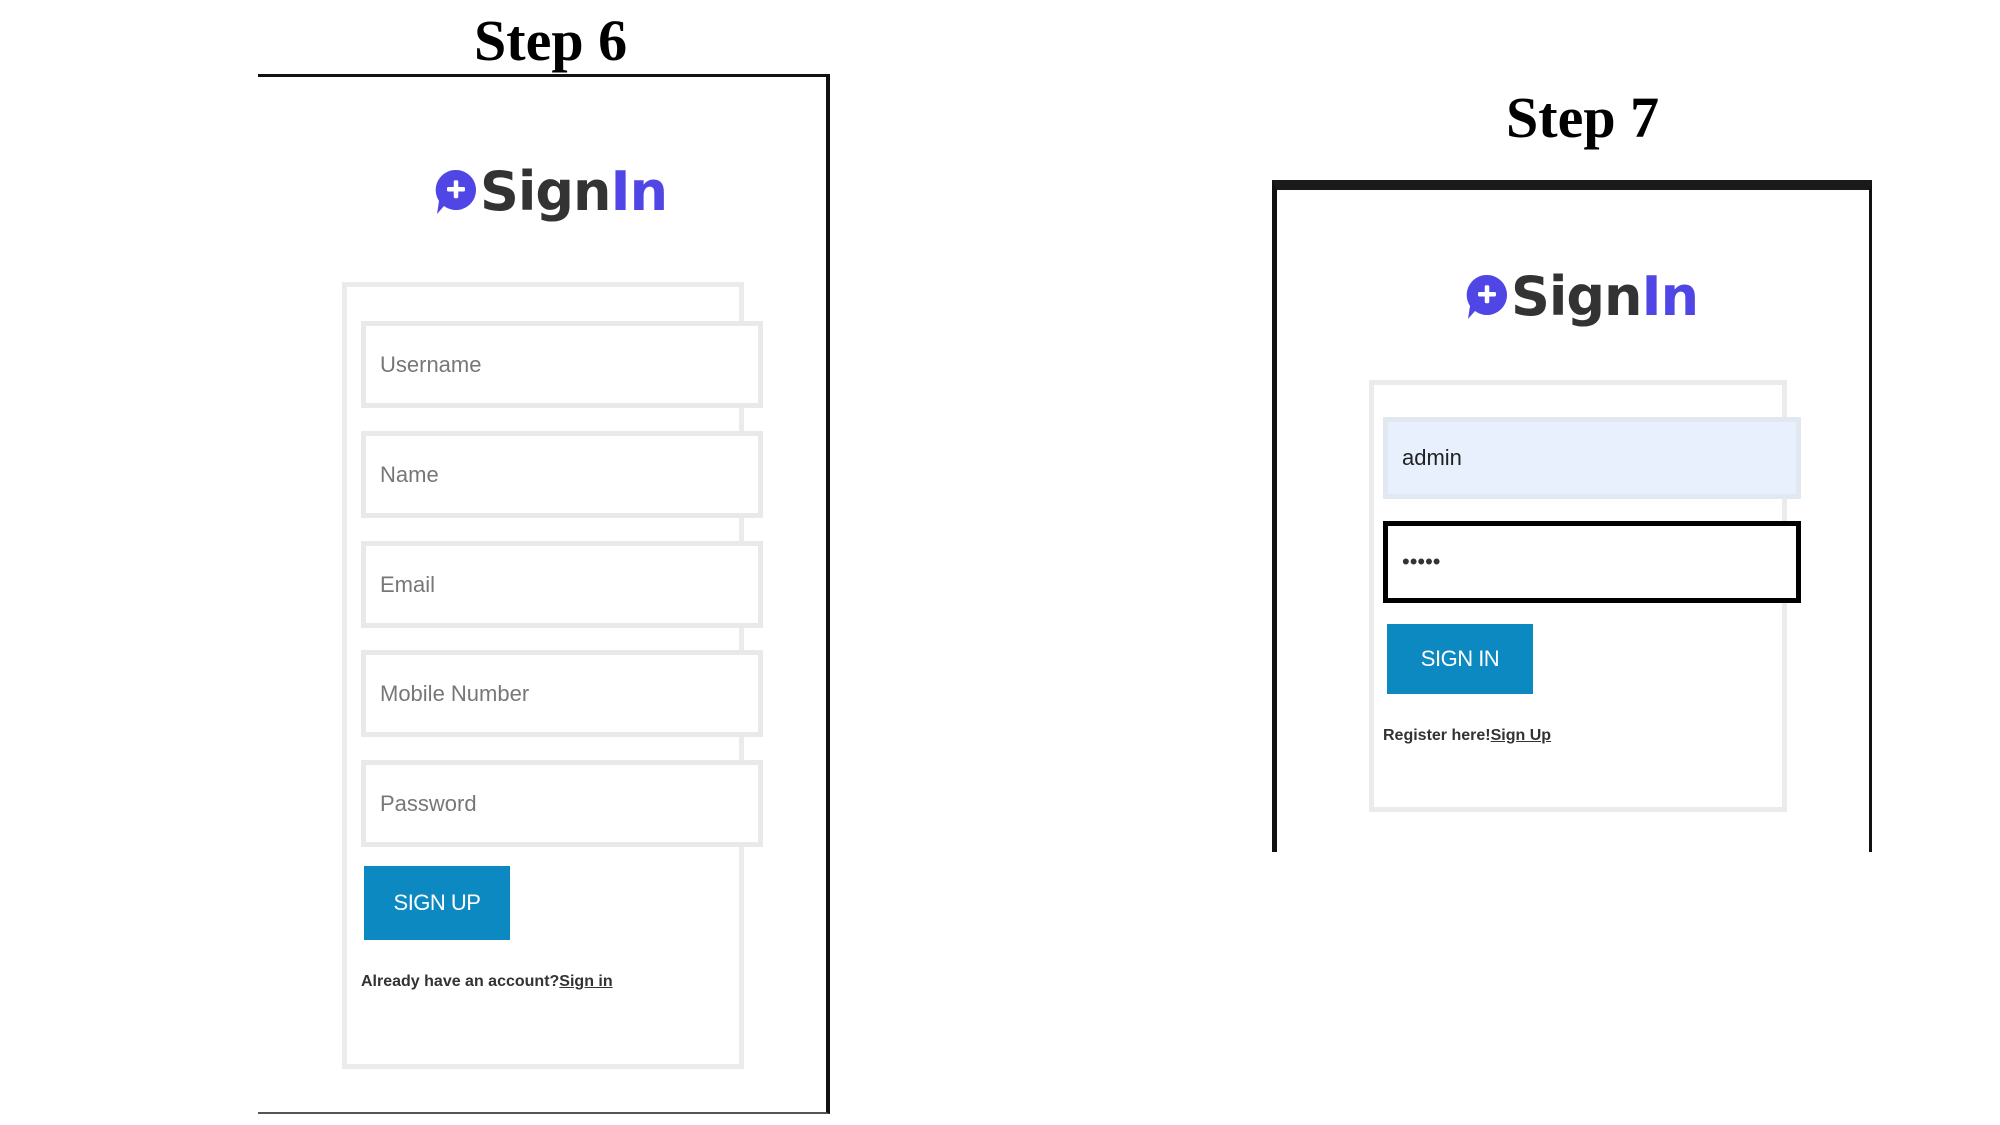 The image size is (2000, 1125). I want to click on sign-in-link: Sign in, so click(585, 981).